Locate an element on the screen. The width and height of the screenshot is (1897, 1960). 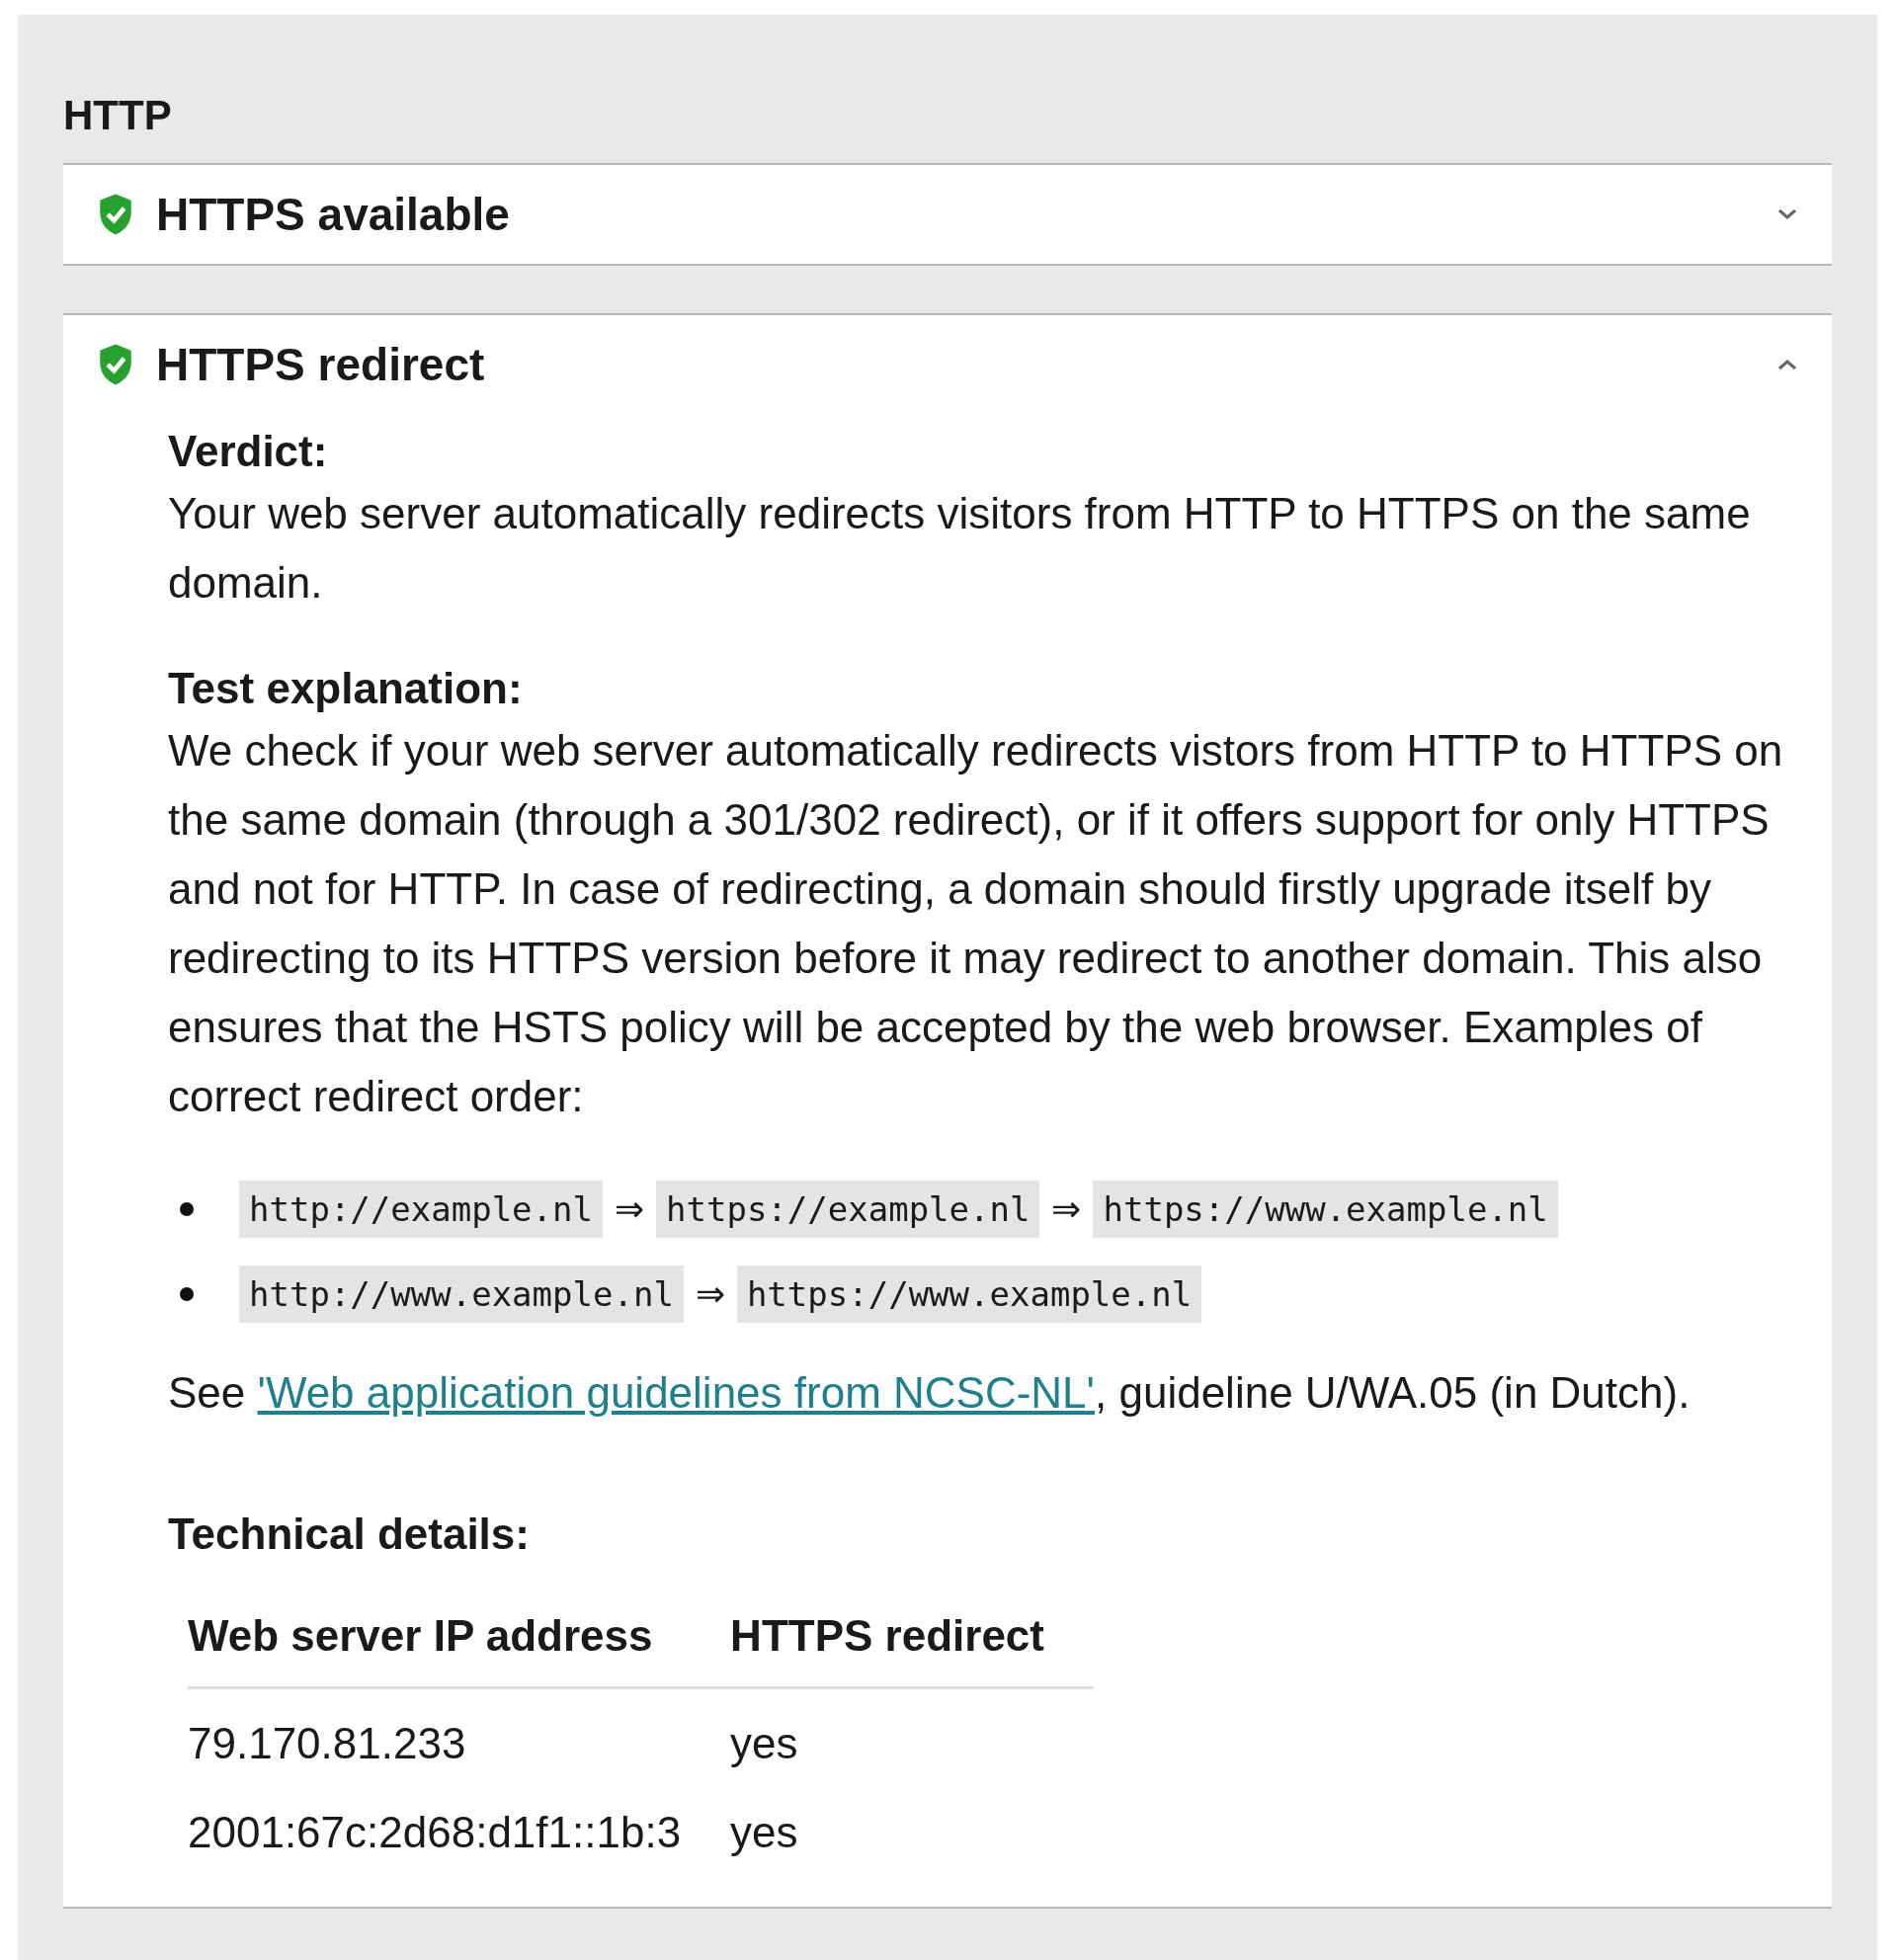
test-header: HTTPS available is located at coordinates (947, 214).